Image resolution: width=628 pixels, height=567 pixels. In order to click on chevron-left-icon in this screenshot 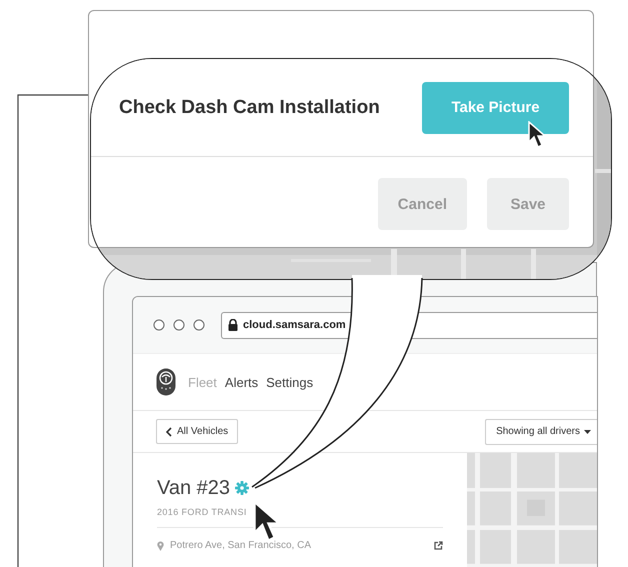, I will do `click(169, 431)`.